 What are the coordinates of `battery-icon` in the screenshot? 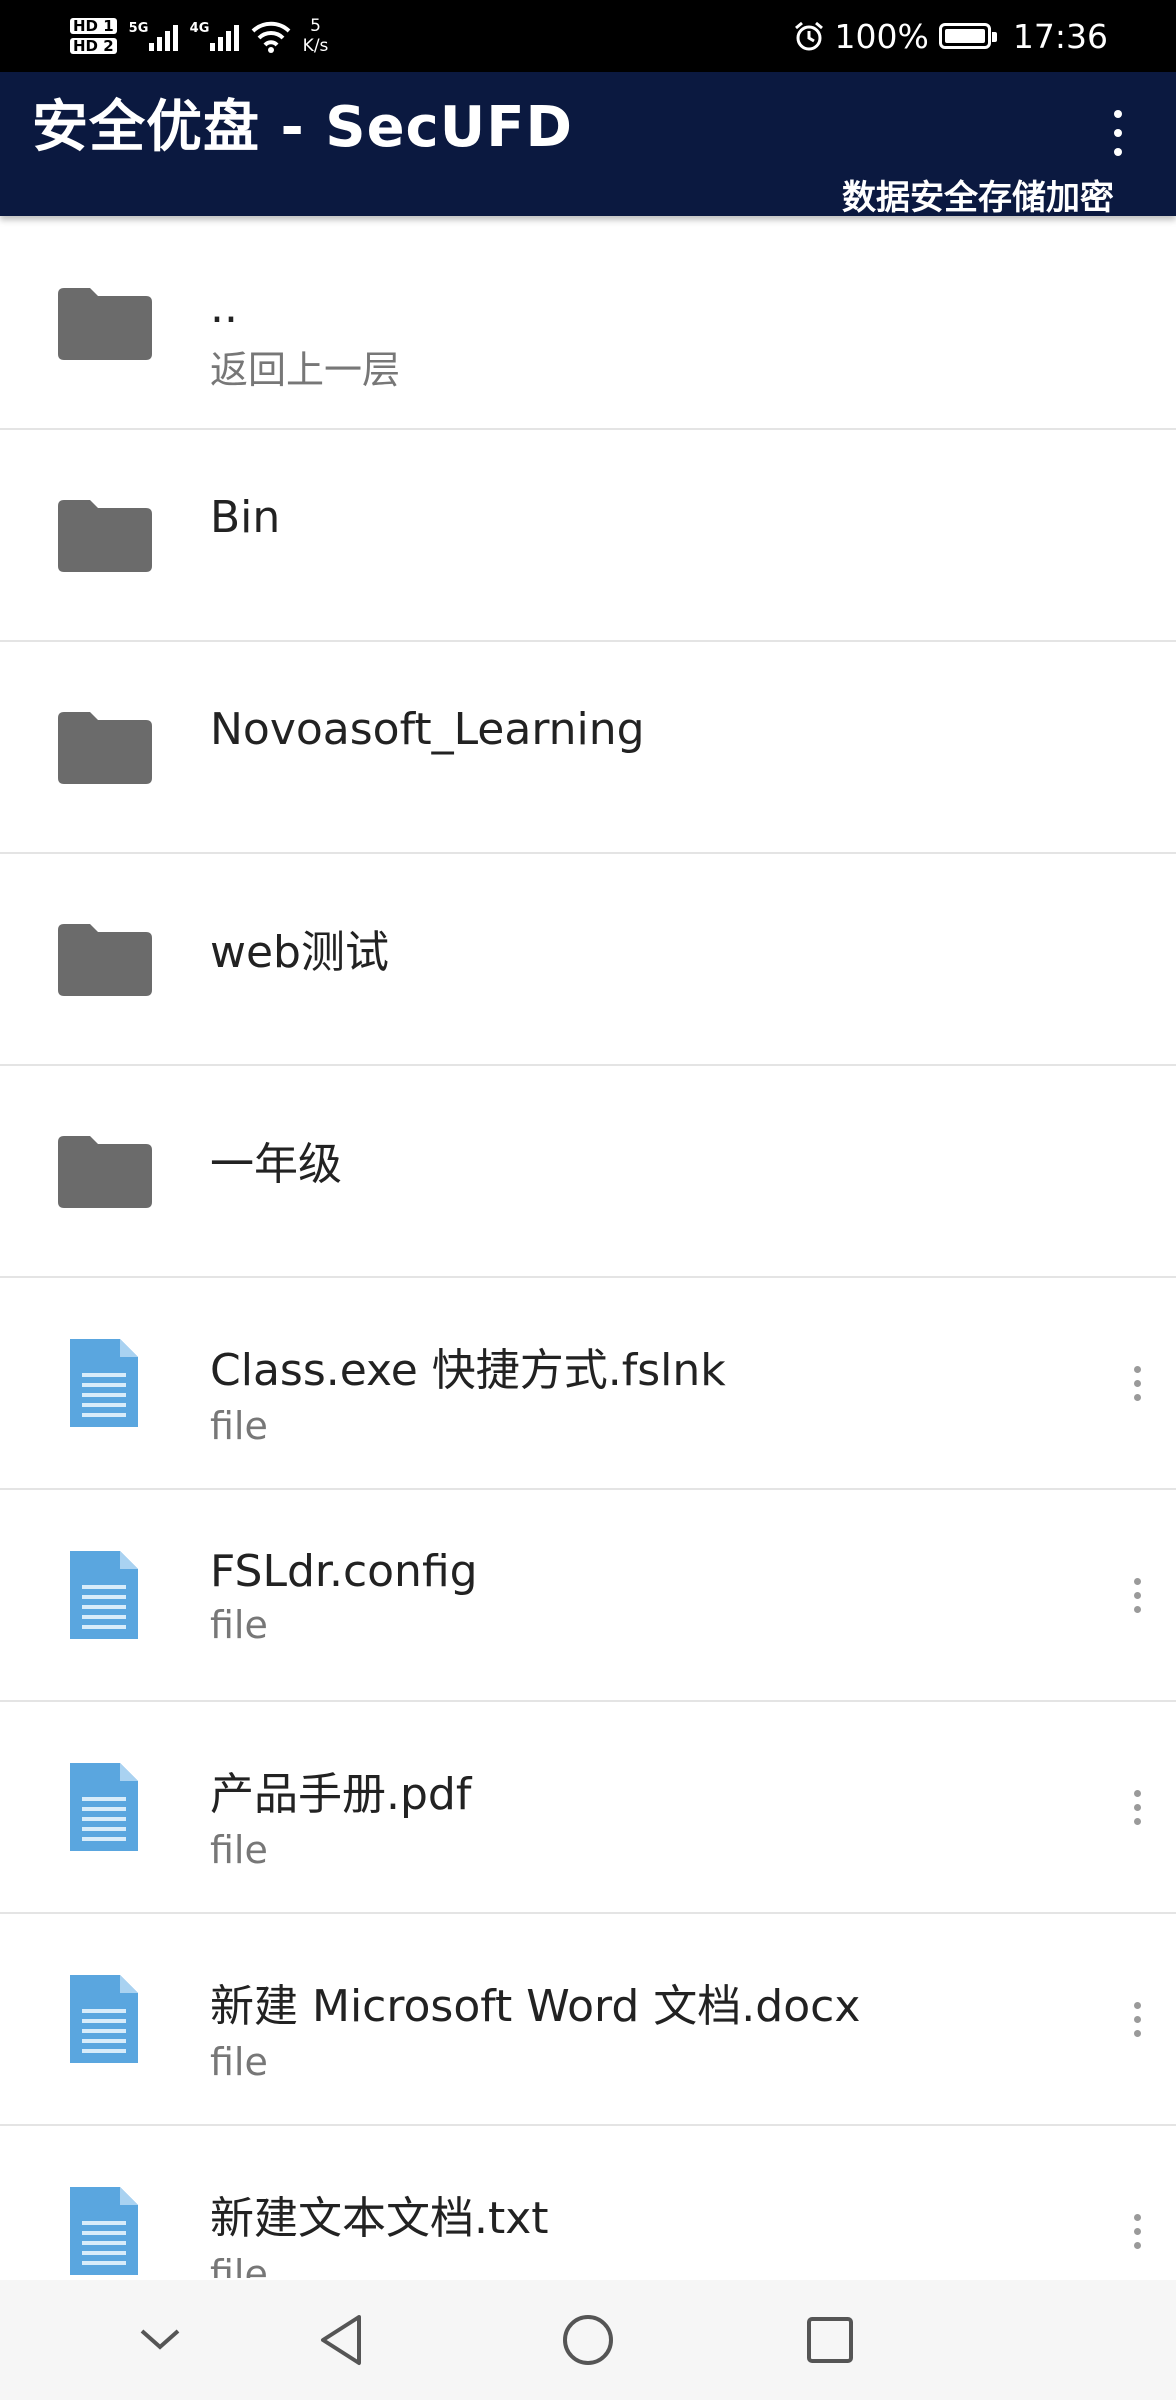 It's located at (967, 36).